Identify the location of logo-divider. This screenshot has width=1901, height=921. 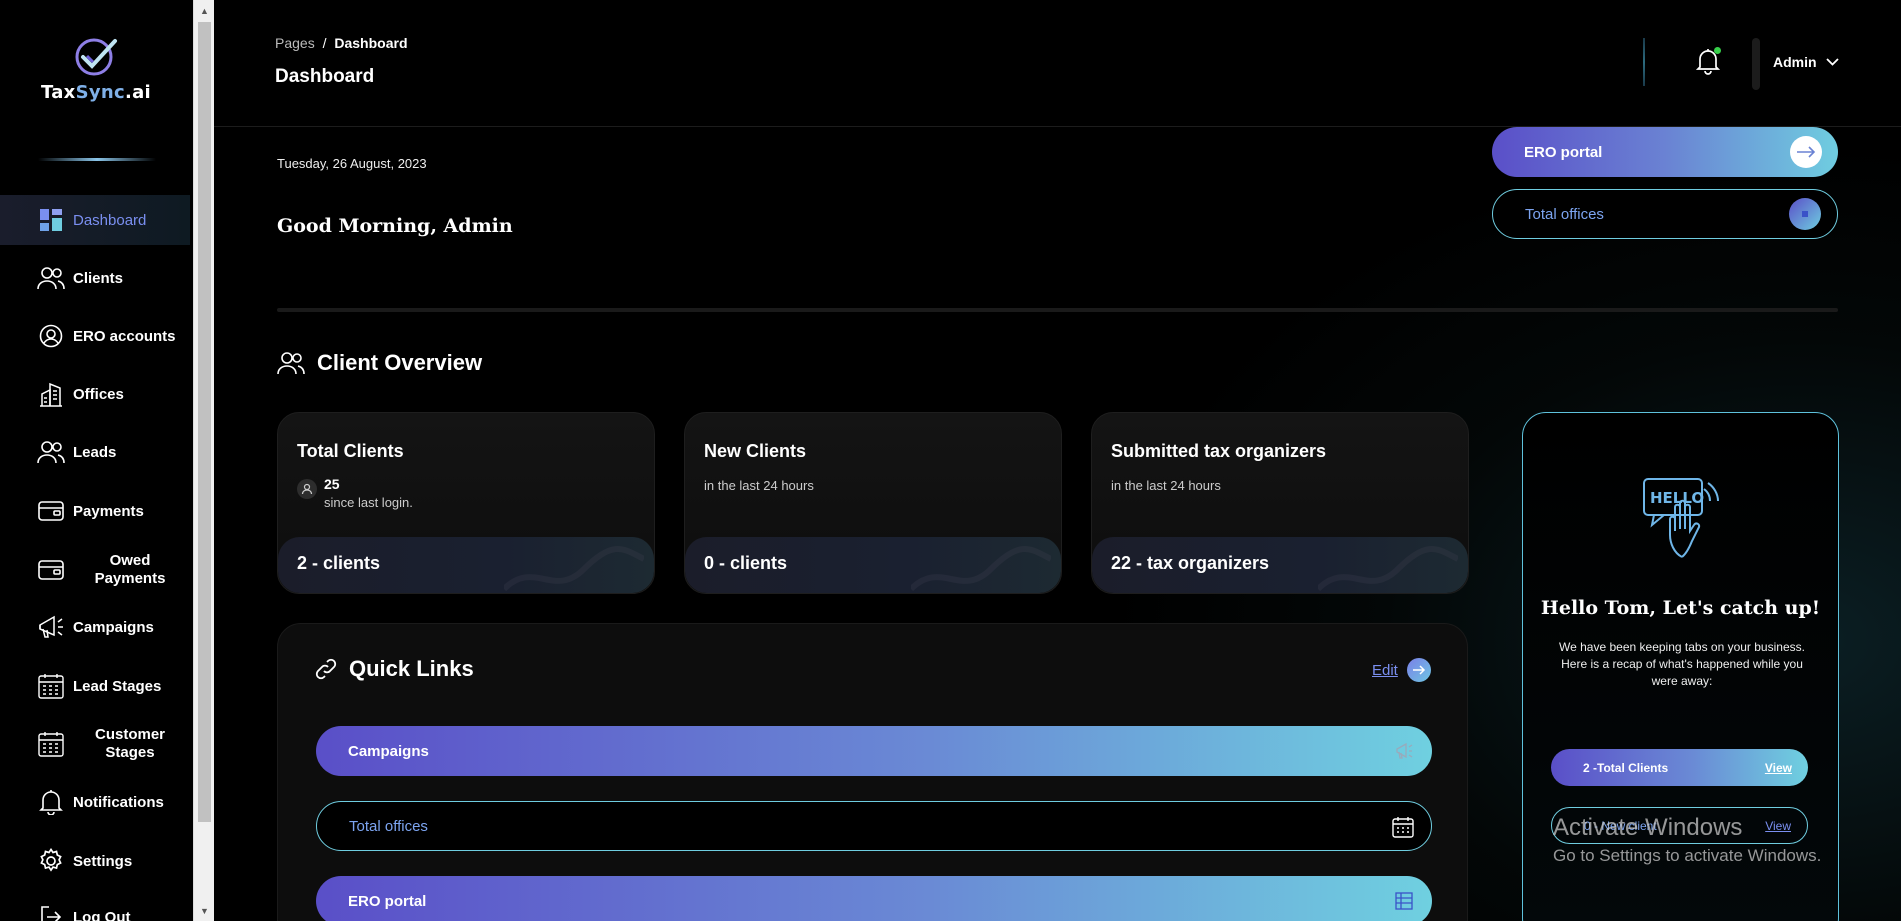
(97, 159).